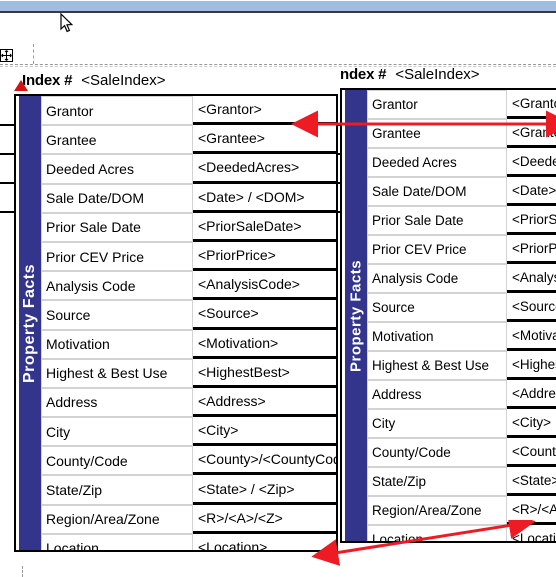  What do you see at coordinates (264, 490) in the screenshot?
I see `row-value-field: <State> / <Zip>` at bounding box center [264, 490].